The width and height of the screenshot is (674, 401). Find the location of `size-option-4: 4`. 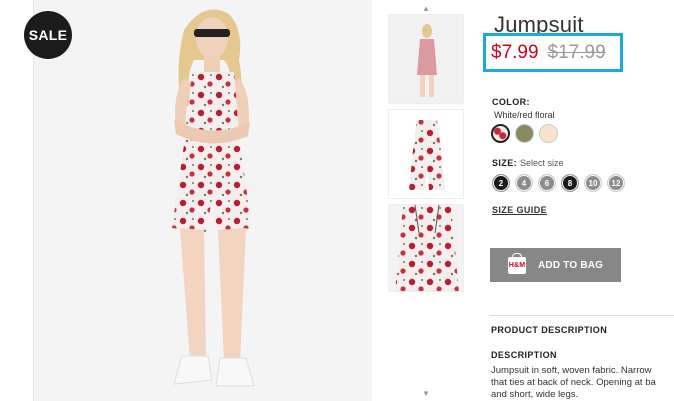

size-option-4: 4 is located at coordinates (524, 183).